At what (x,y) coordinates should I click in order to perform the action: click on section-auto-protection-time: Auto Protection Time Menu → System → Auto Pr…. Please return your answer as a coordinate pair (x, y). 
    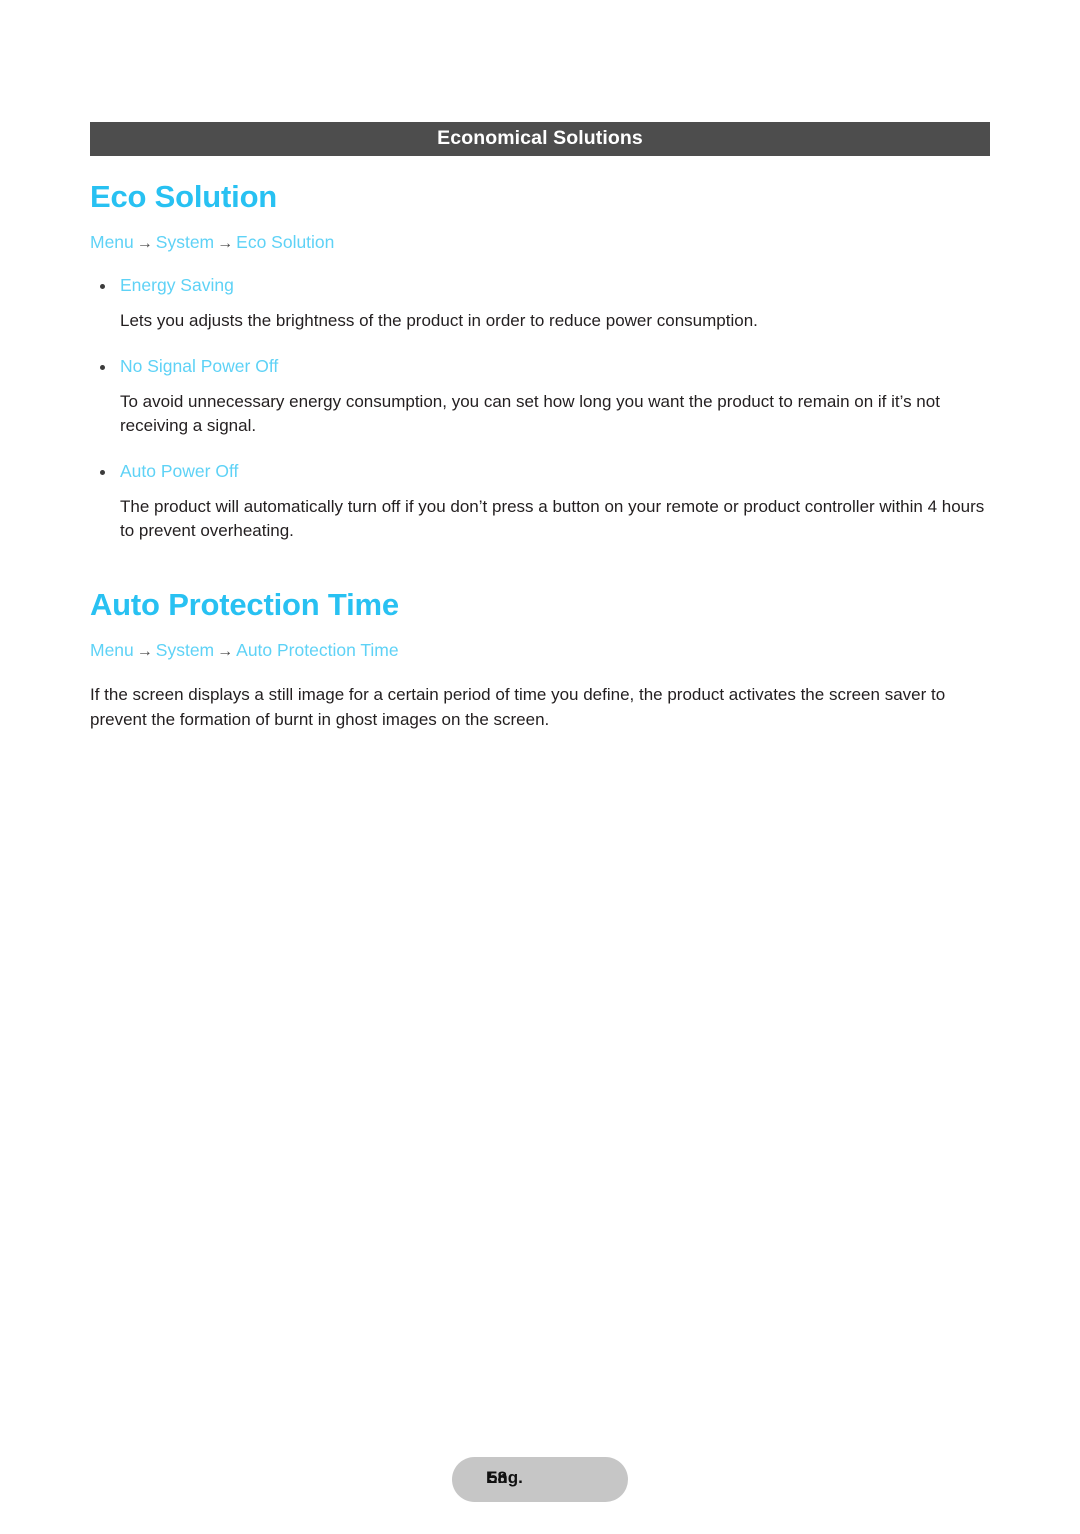
    Looking at the image, I should click on (540, 659).